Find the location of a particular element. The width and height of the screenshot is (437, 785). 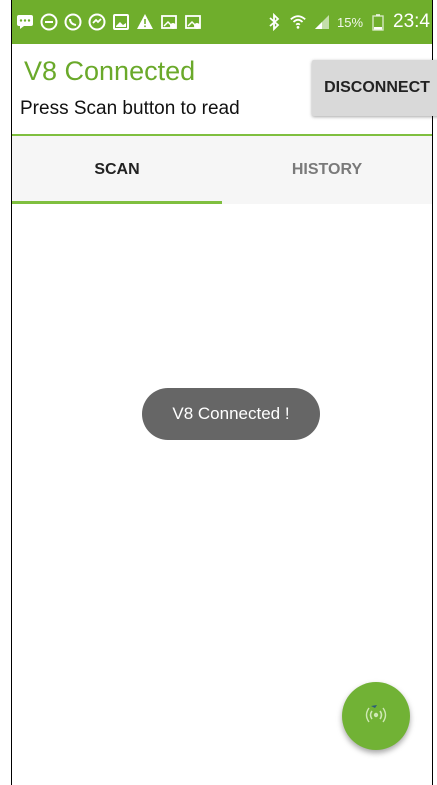

toast-message: V8 Connected ! is located at coordinates (231, 414).